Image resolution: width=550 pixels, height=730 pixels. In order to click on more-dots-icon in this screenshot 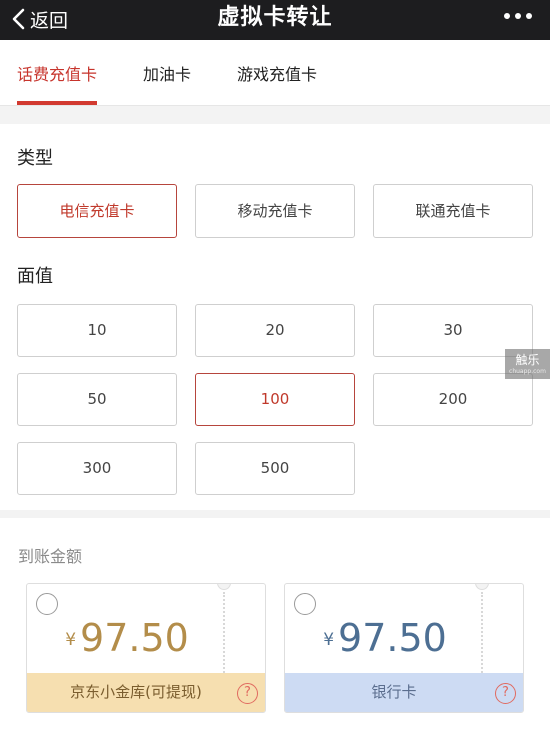, I will do `click(518, 16)`.